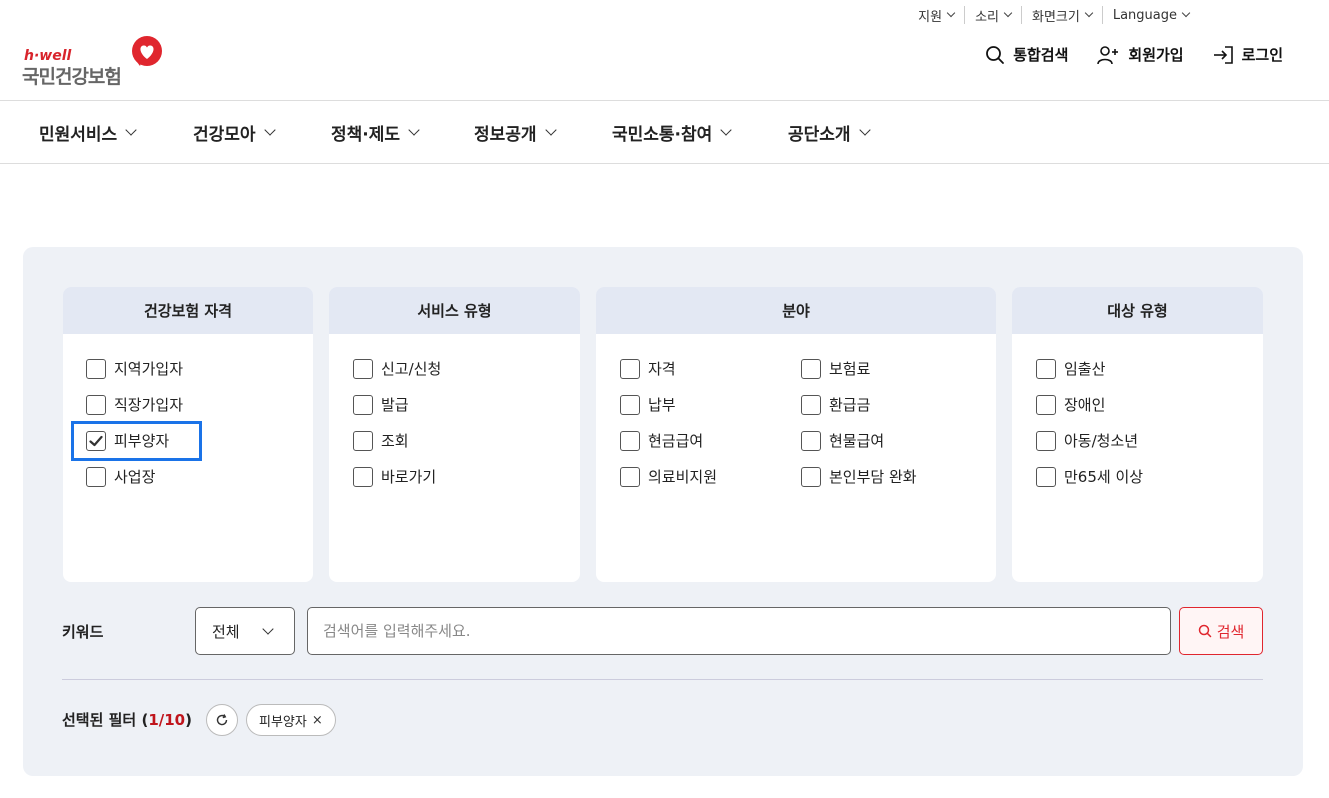 The height and width of the screenshot is (798, 1329). Describe the element at coordinates (149, 369) in the screenshot. I see `checkbox-label: 지역가입자` at that location.